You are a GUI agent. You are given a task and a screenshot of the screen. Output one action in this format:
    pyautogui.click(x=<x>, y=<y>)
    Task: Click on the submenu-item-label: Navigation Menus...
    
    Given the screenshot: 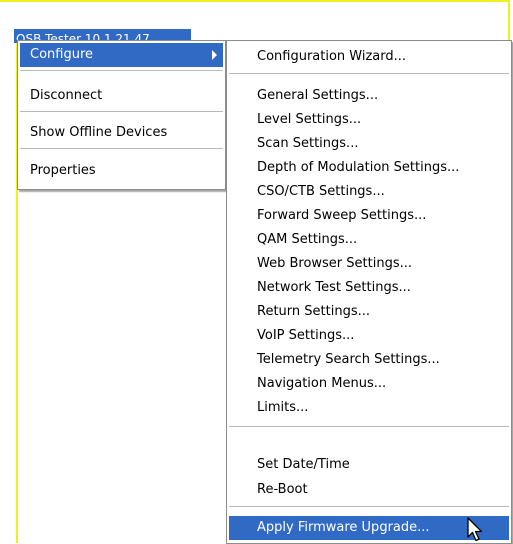 What is the action you would take?
    pyautogui.click(x=322, y=383)
    